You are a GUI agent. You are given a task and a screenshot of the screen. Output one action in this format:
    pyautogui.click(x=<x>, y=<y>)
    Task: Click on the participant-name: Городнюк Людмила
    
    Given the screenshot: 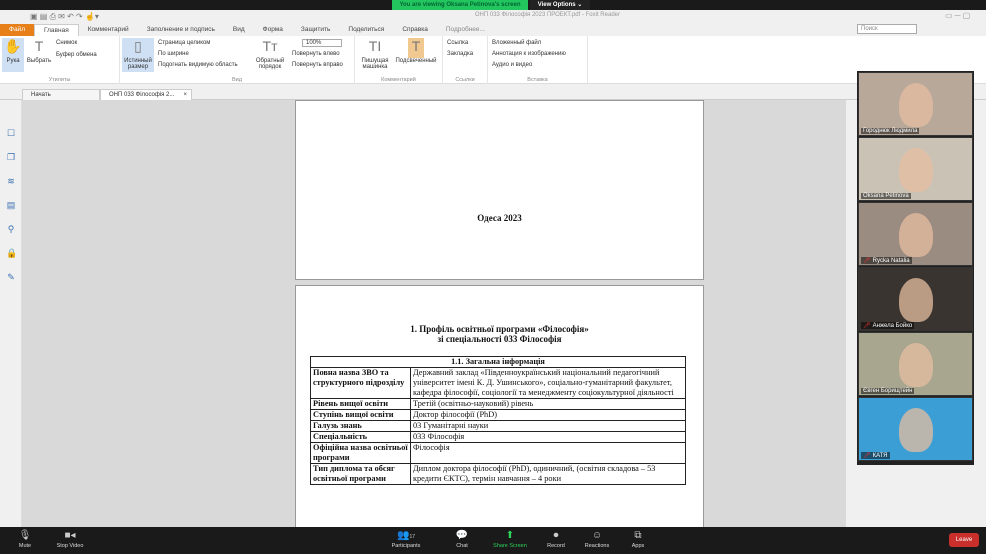 What is the action you would take?
    pyautogui.click(x=890, y=131)
    